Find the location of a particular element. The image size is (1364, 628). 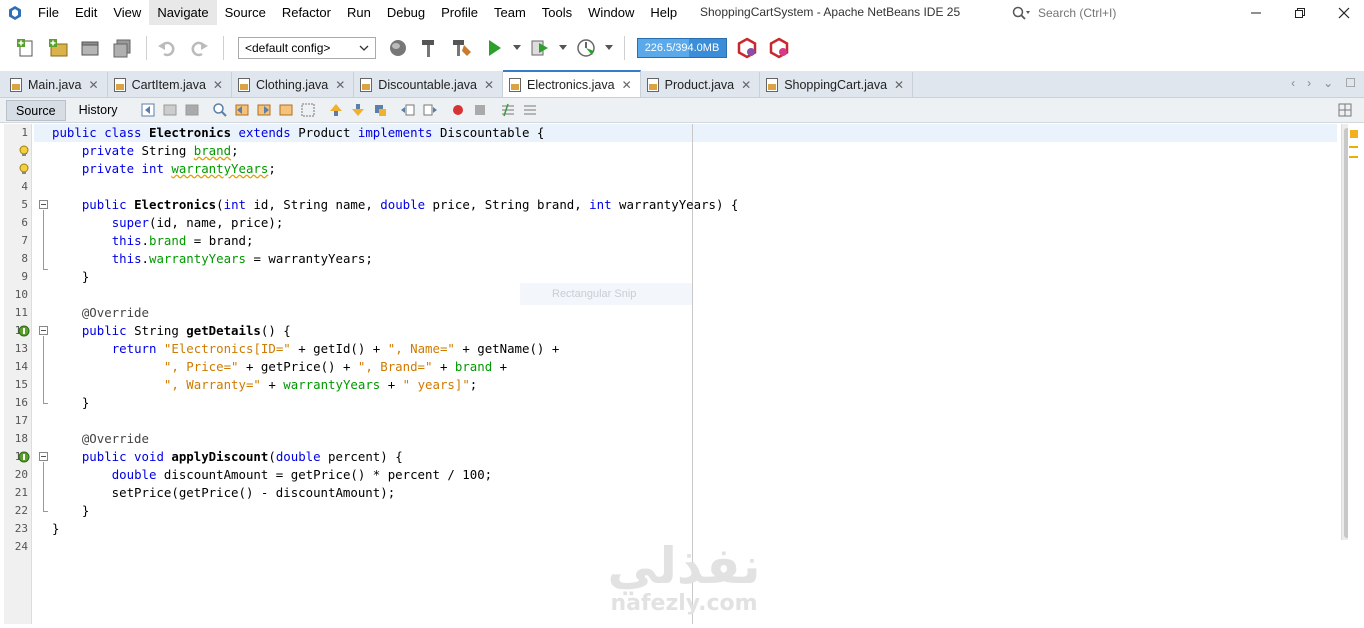

menu-file: File is located at coordinates (48, 12).